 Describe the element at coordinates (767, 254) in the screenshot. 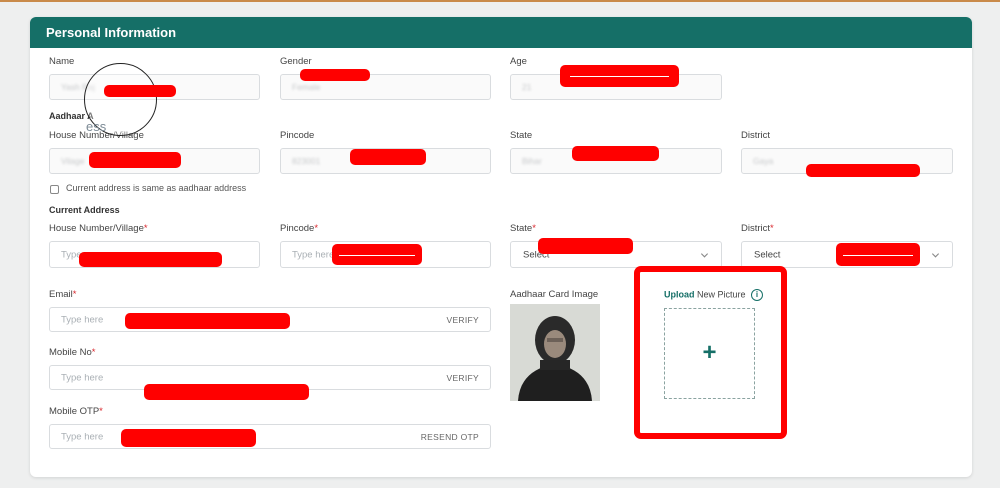

I see `current-district-value: Select` at that location.